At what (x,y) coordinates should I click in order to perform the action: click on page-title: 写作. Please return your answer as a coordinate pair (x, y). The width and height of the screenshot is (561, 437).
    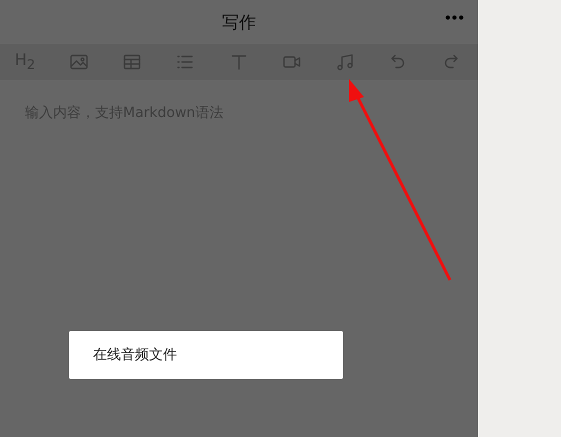
    Looking at the image, I should click on (239, 23).